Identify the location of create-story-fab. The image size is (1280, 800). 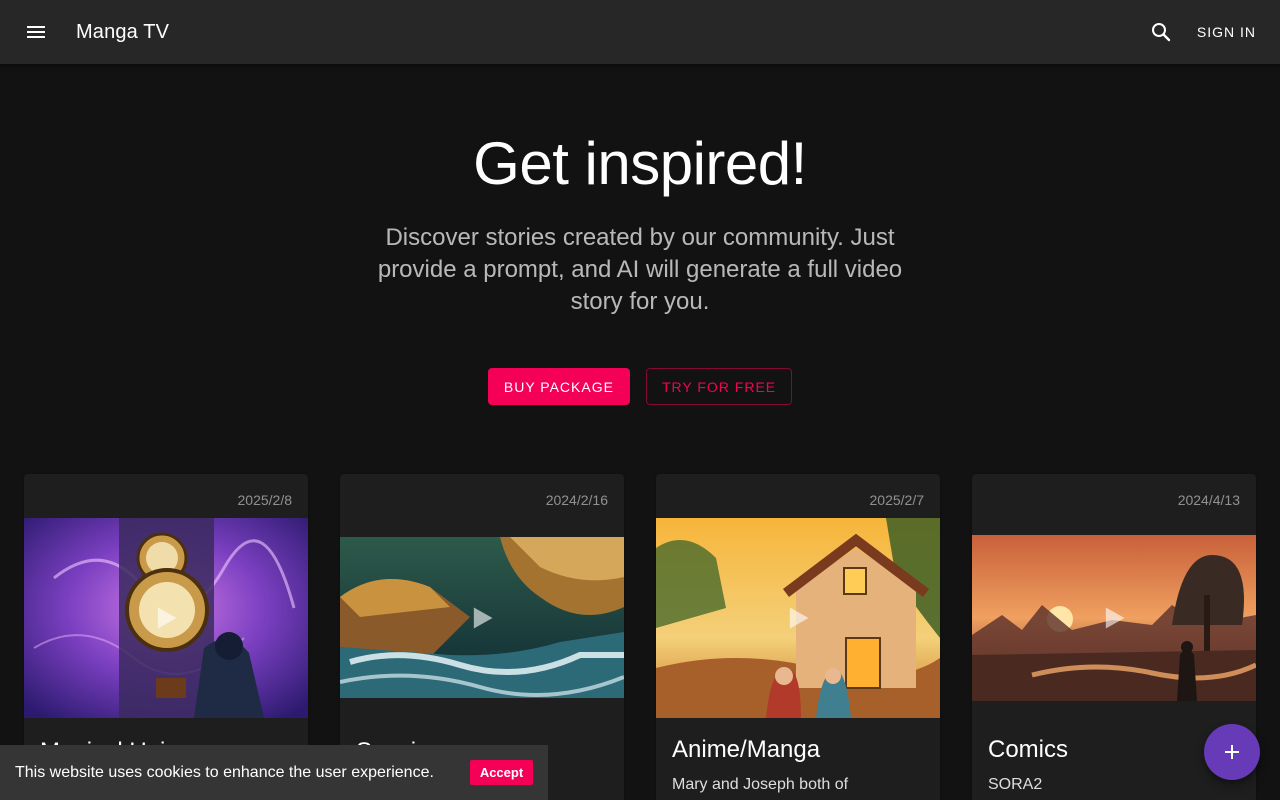
(1232, 752).